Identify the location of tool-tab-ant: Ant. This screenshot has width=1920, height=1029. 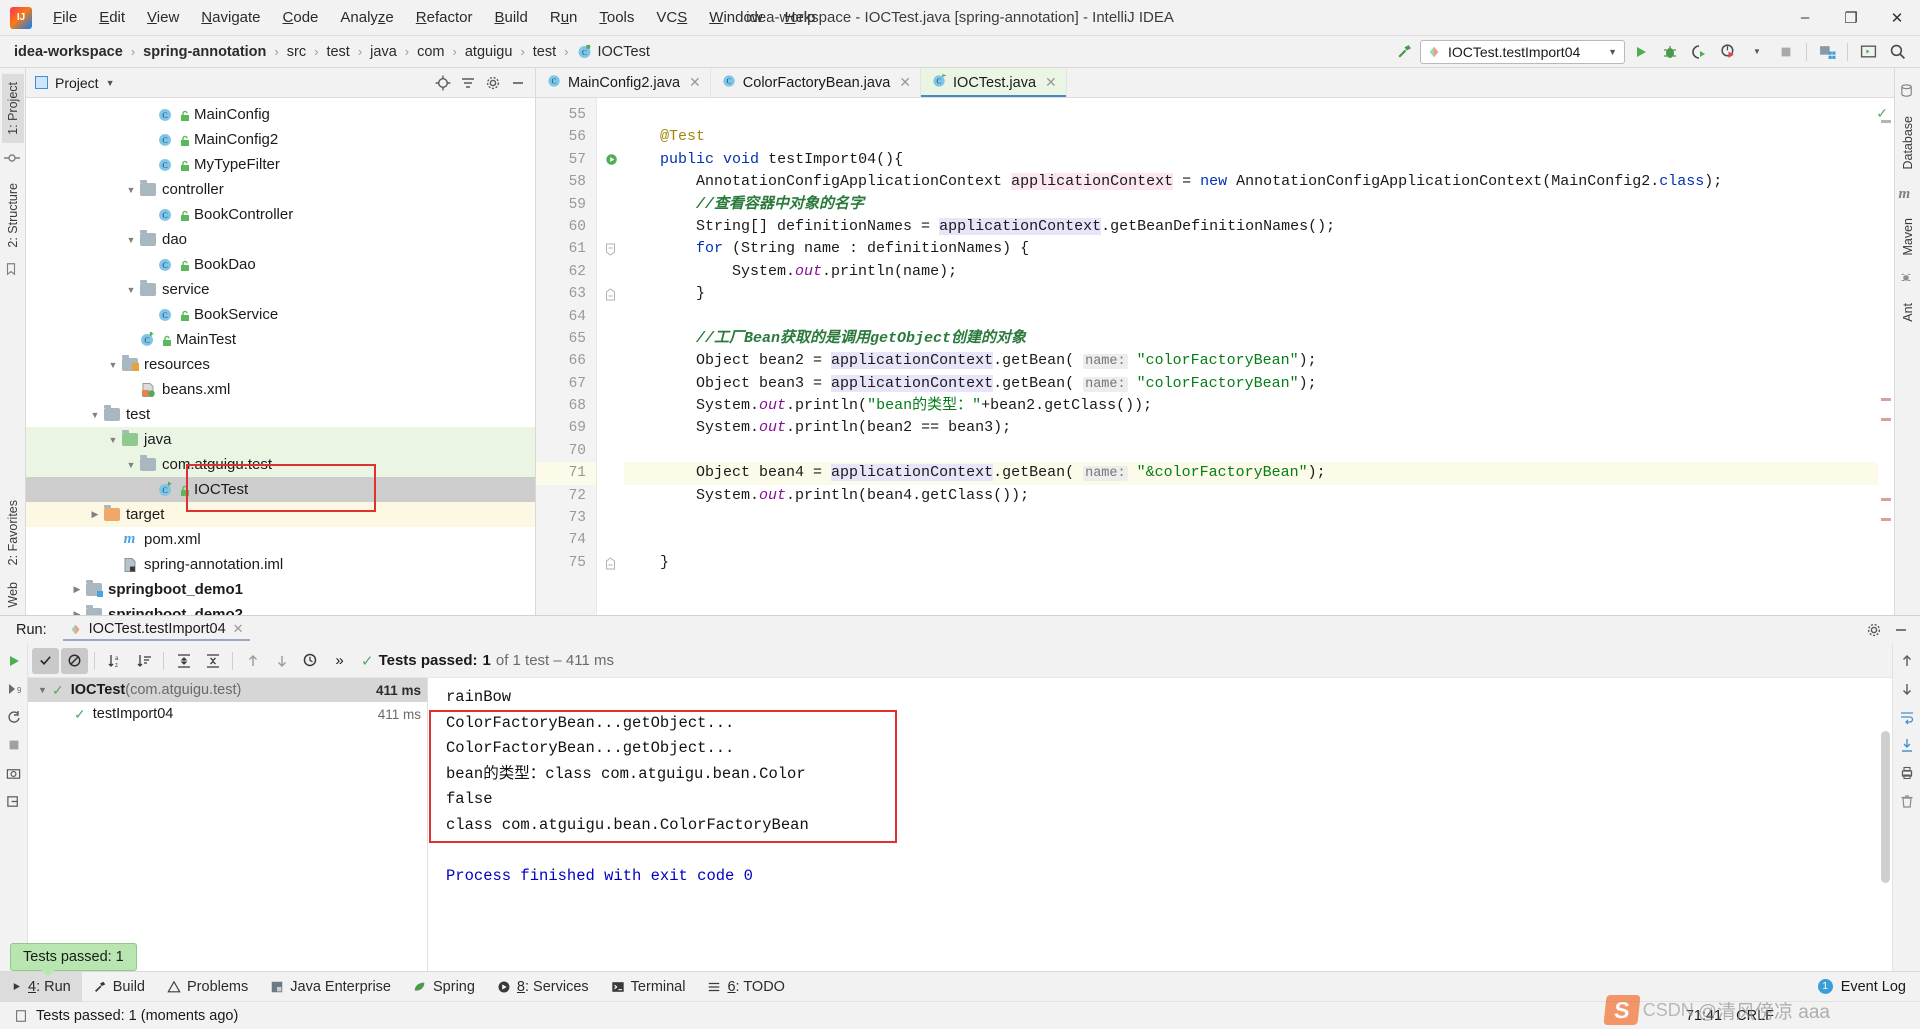
(1908, 312).